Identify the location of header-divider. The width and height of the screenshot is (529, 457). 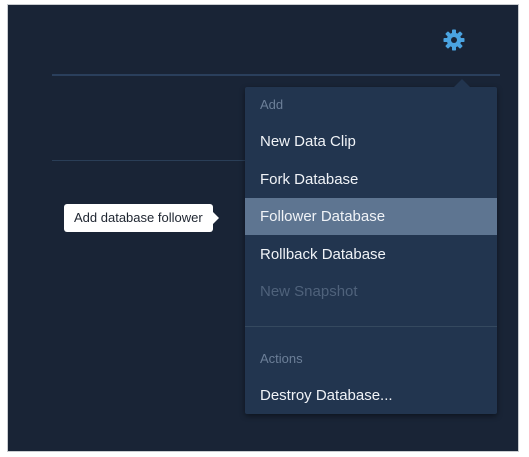
(276, 75).